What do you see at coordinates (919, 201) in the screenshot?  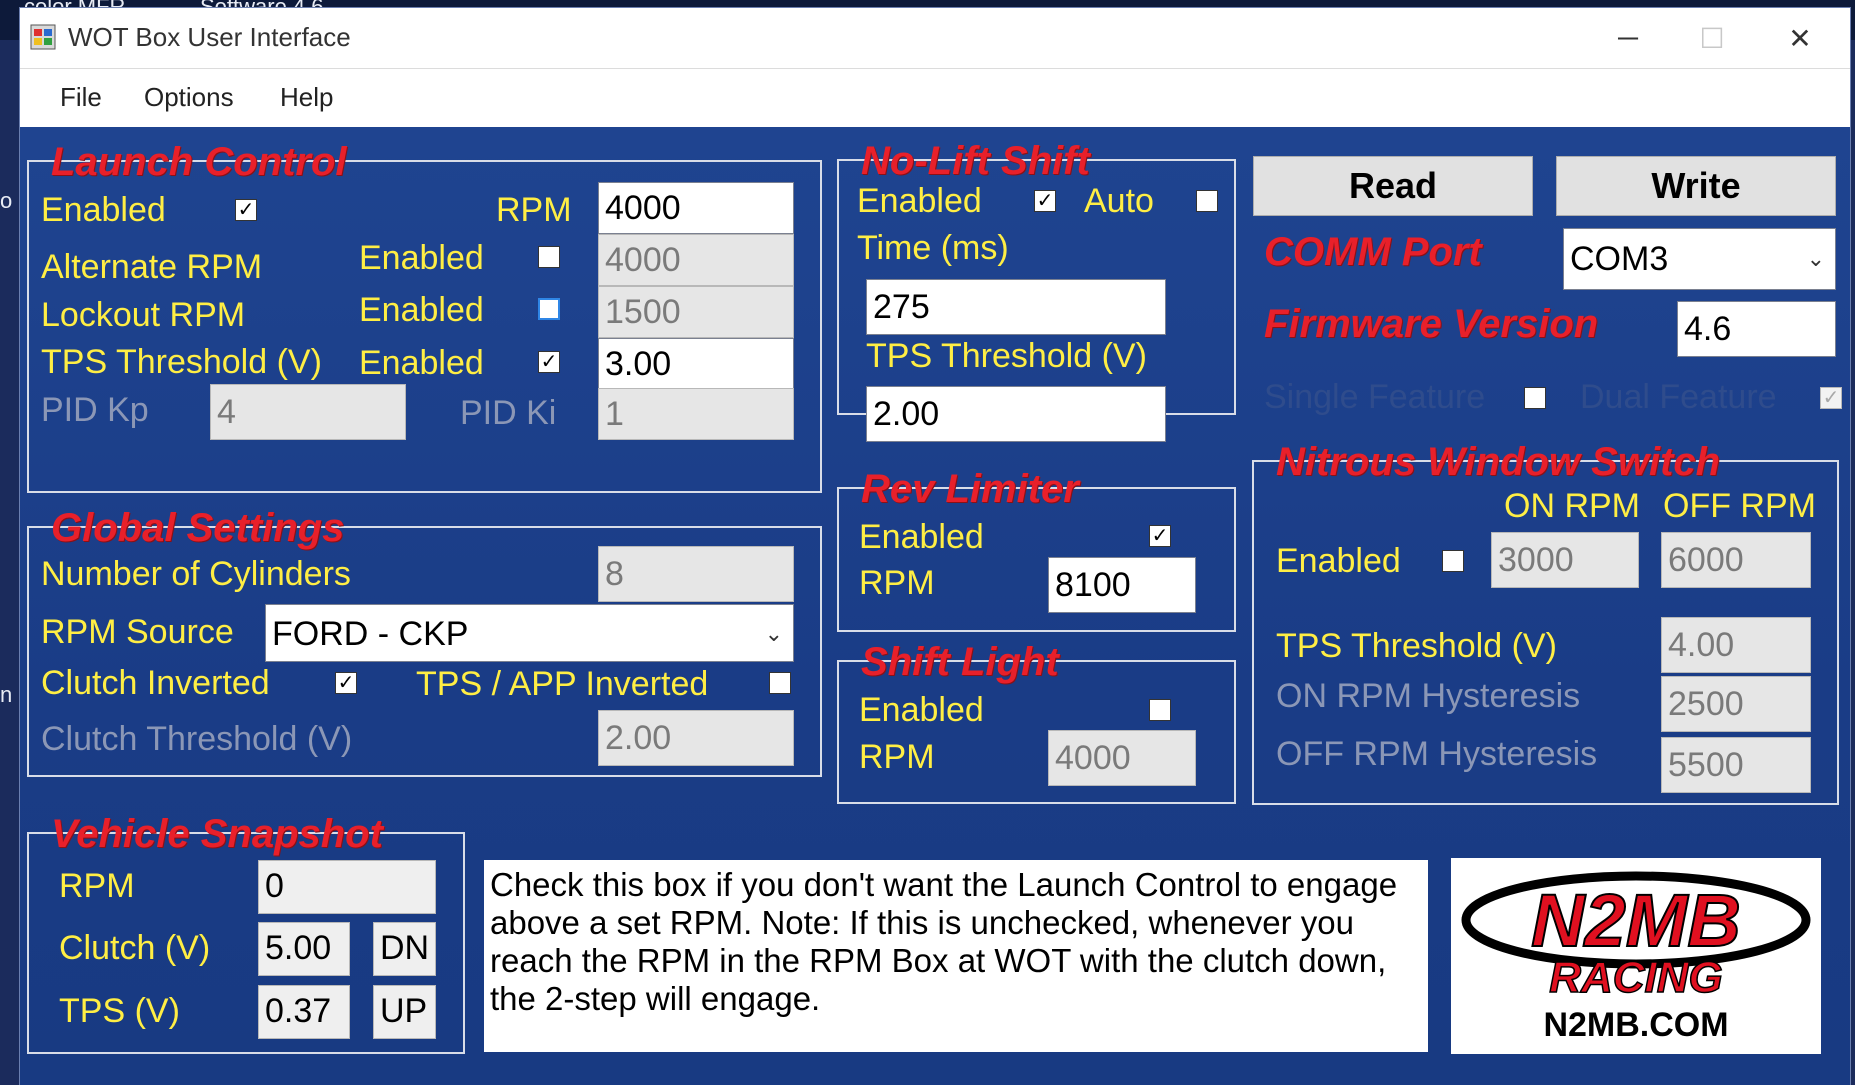 I see `nls-enabled-label: Enabled` at bounding box center [919, 201].